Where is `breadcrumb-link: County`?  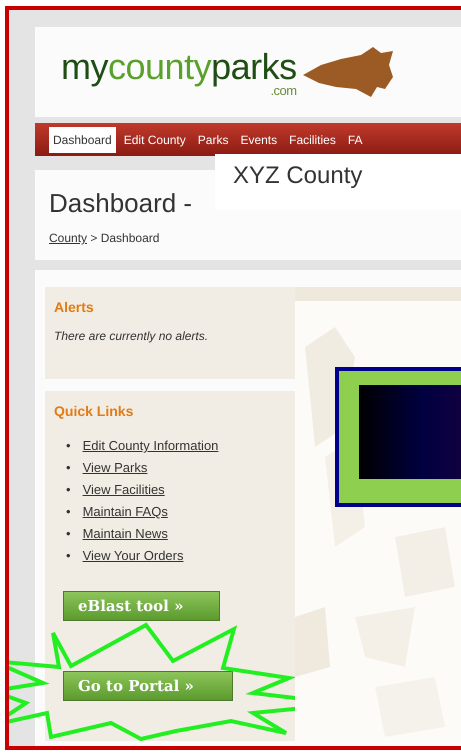
breadcrumb-link: County is located at coordinates (68, 238).